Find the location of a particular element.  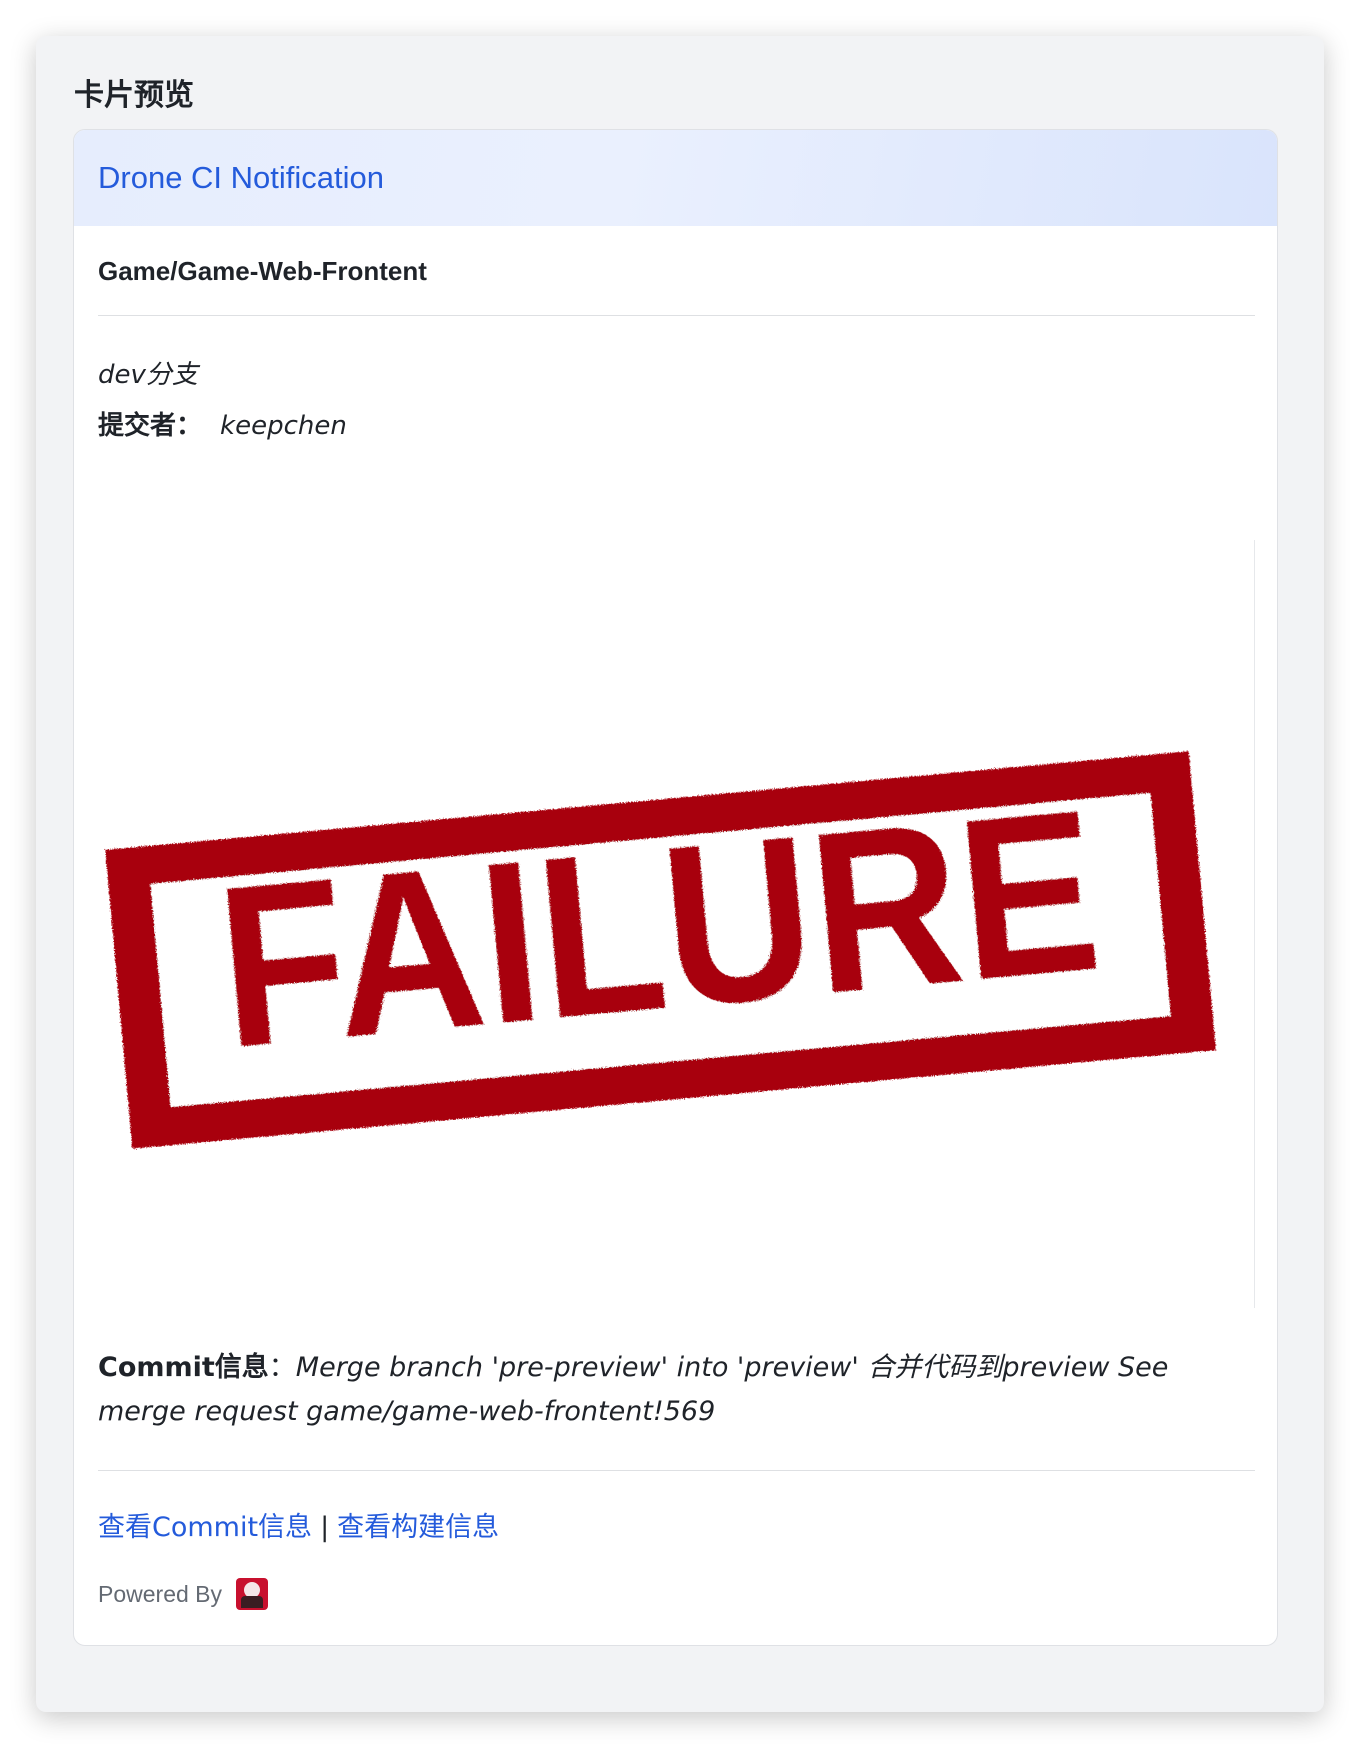

branch-text: dev分支 is located at coordinates (148, 375).